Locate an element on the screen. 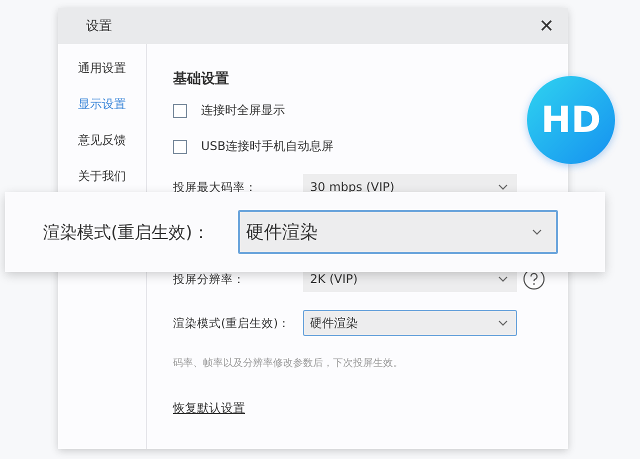 The height and width of the screenshot is (459, 640). checkbox-label: 连接时全屏显示 is located at coordinates (243, 110).